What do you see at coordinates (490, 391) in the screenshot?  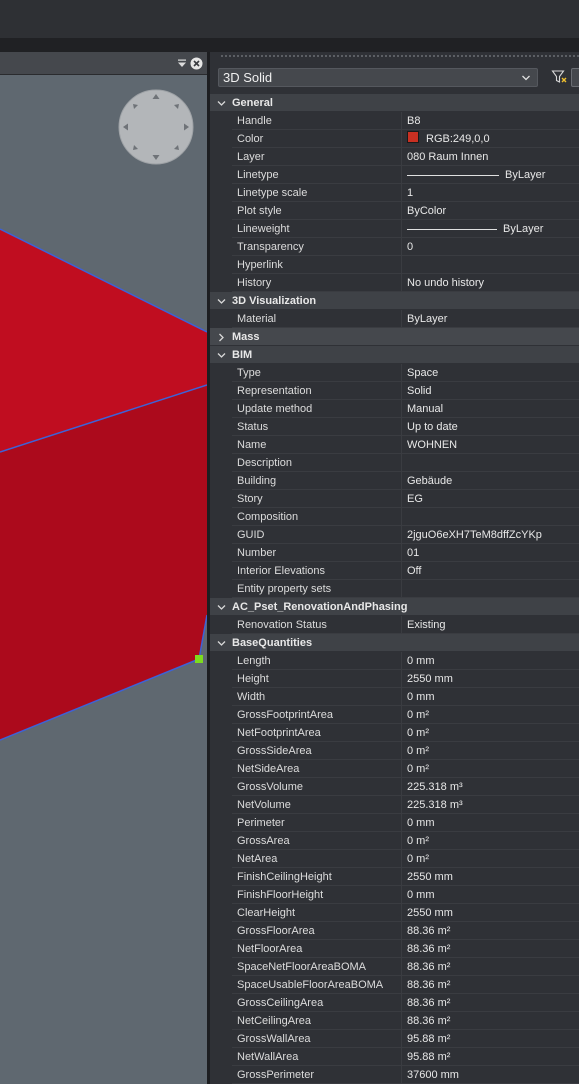 I see `property-value: Solid` at bounding box center [490, 391].